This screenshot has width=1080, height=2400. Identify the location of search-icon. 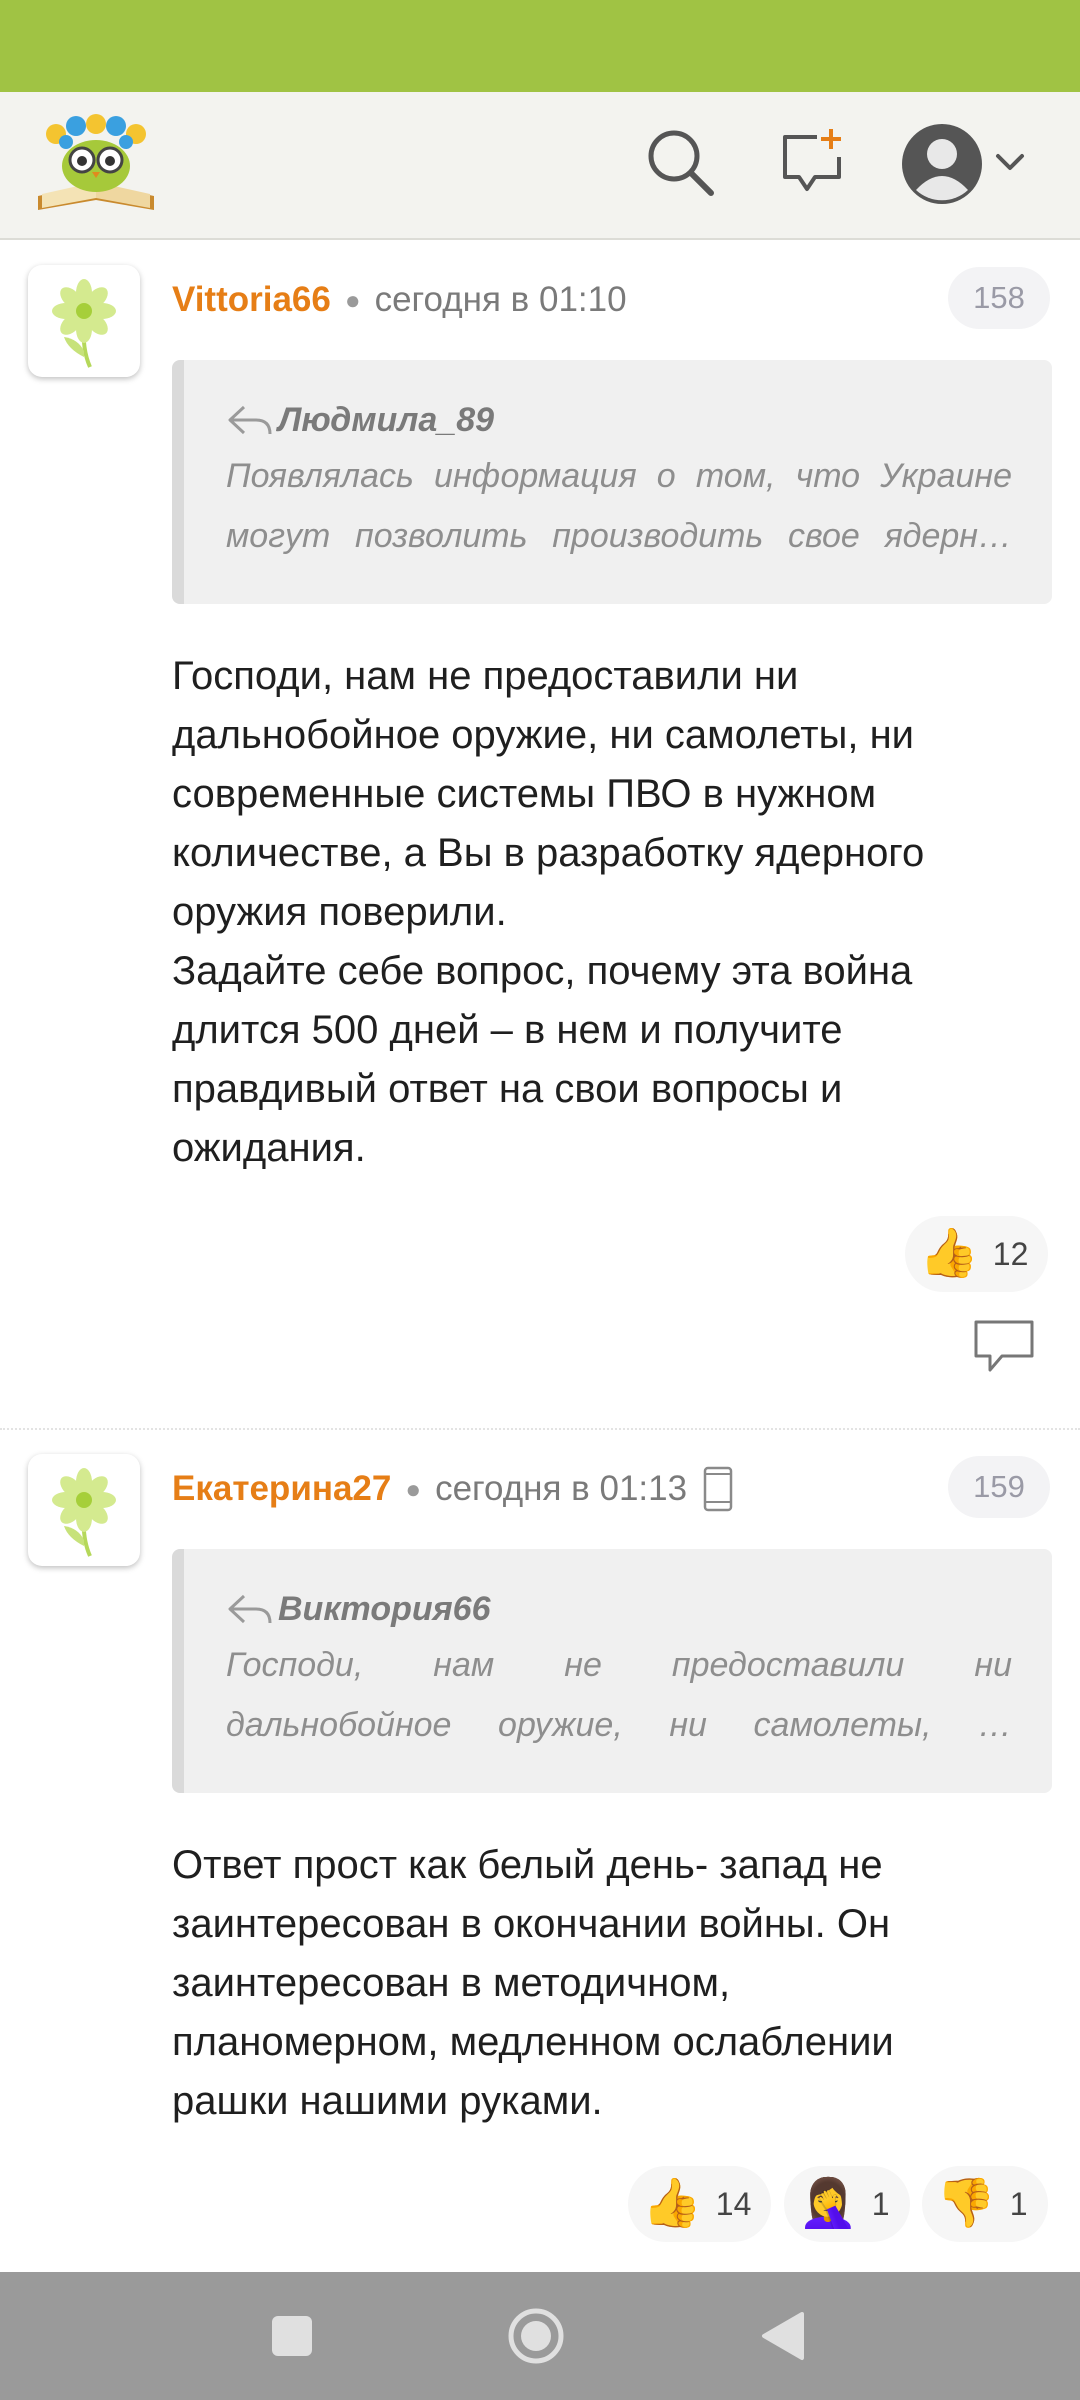
(680, 162).